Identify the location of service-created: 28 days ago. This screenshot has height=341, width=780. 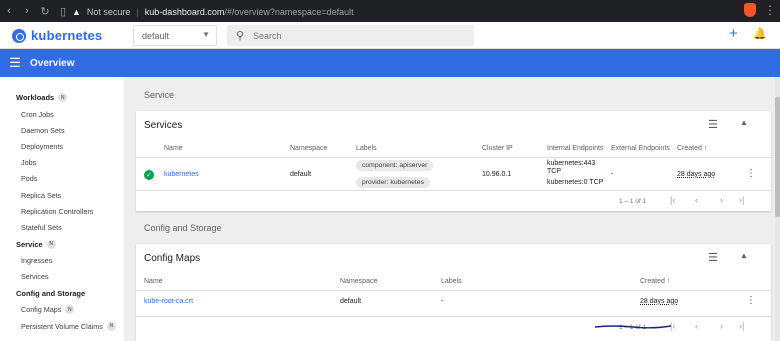
(696, 174).